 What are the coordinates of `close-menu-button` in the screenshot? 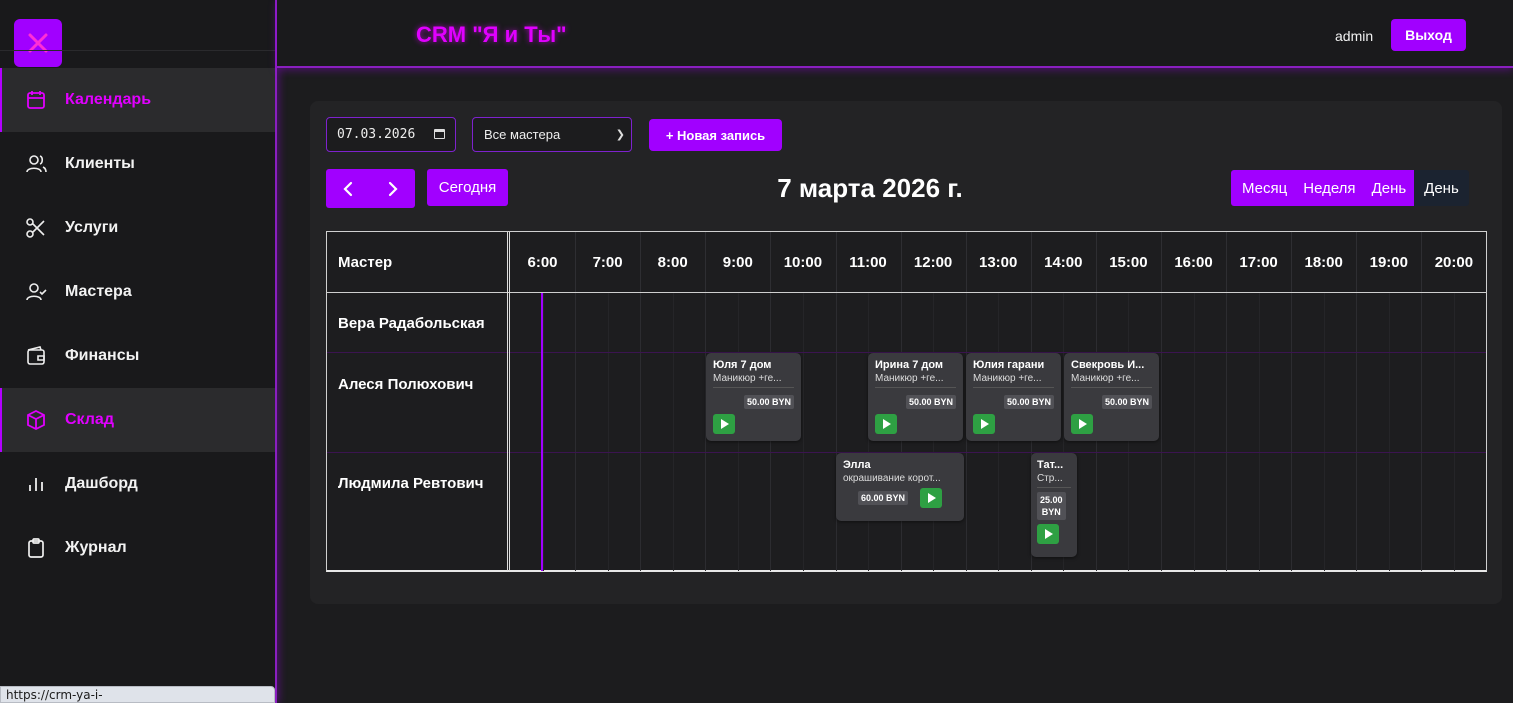 It's located at (38, 43).